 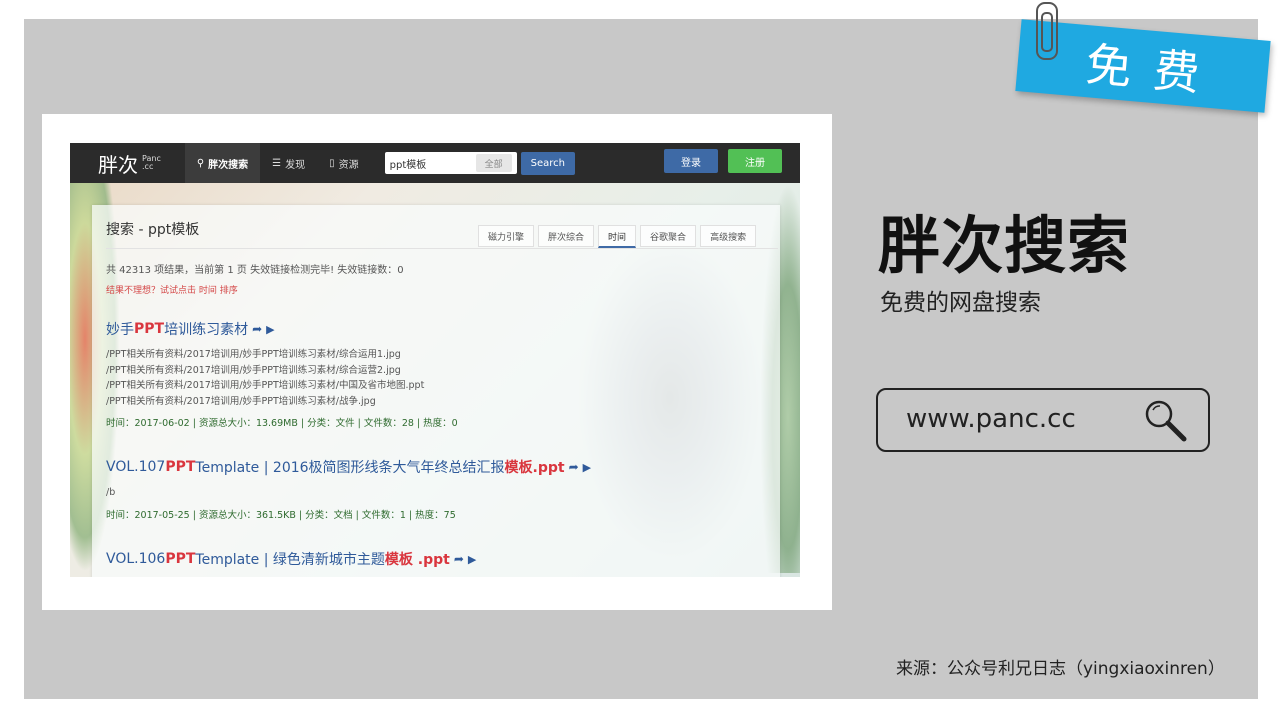 What do you see at coordinates (1004, 245) in the screenshot?
I see `slide-title: 胖次搜索` at bounding box center [1004, 245].